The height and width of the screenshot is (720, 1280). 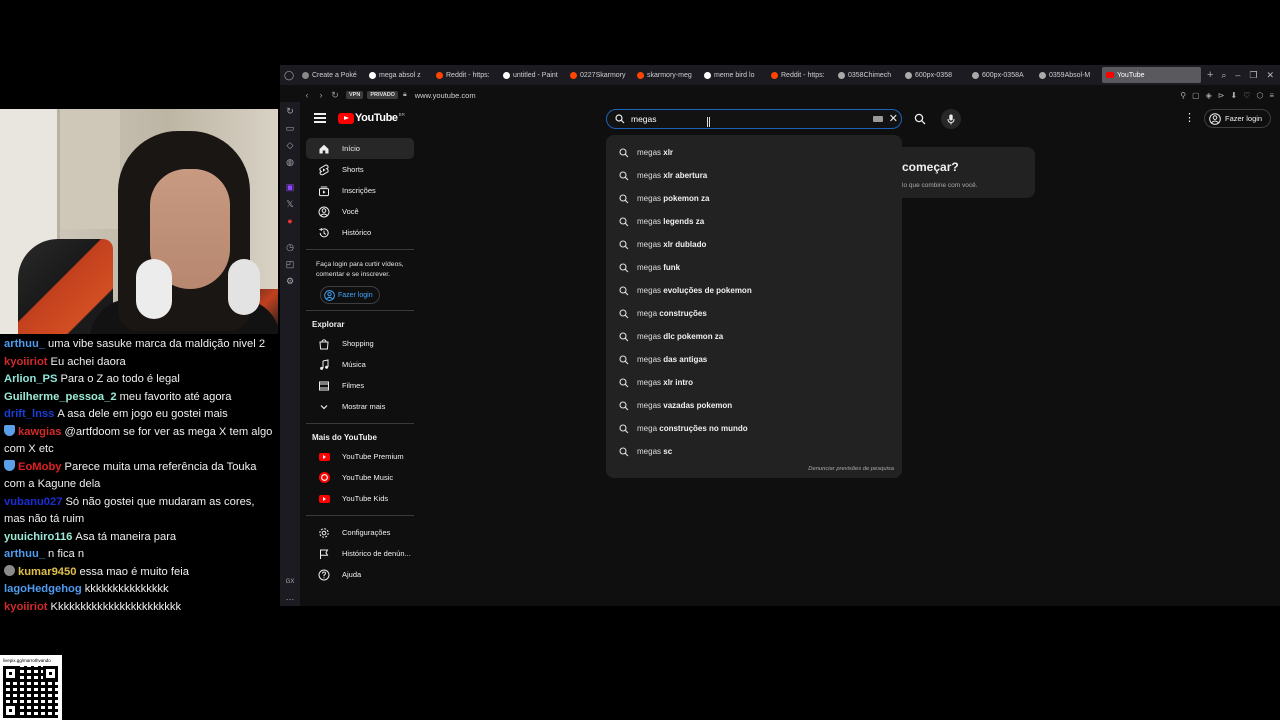 I want to click on chat-username: Arlion_PS, so click(x=30, y=379).